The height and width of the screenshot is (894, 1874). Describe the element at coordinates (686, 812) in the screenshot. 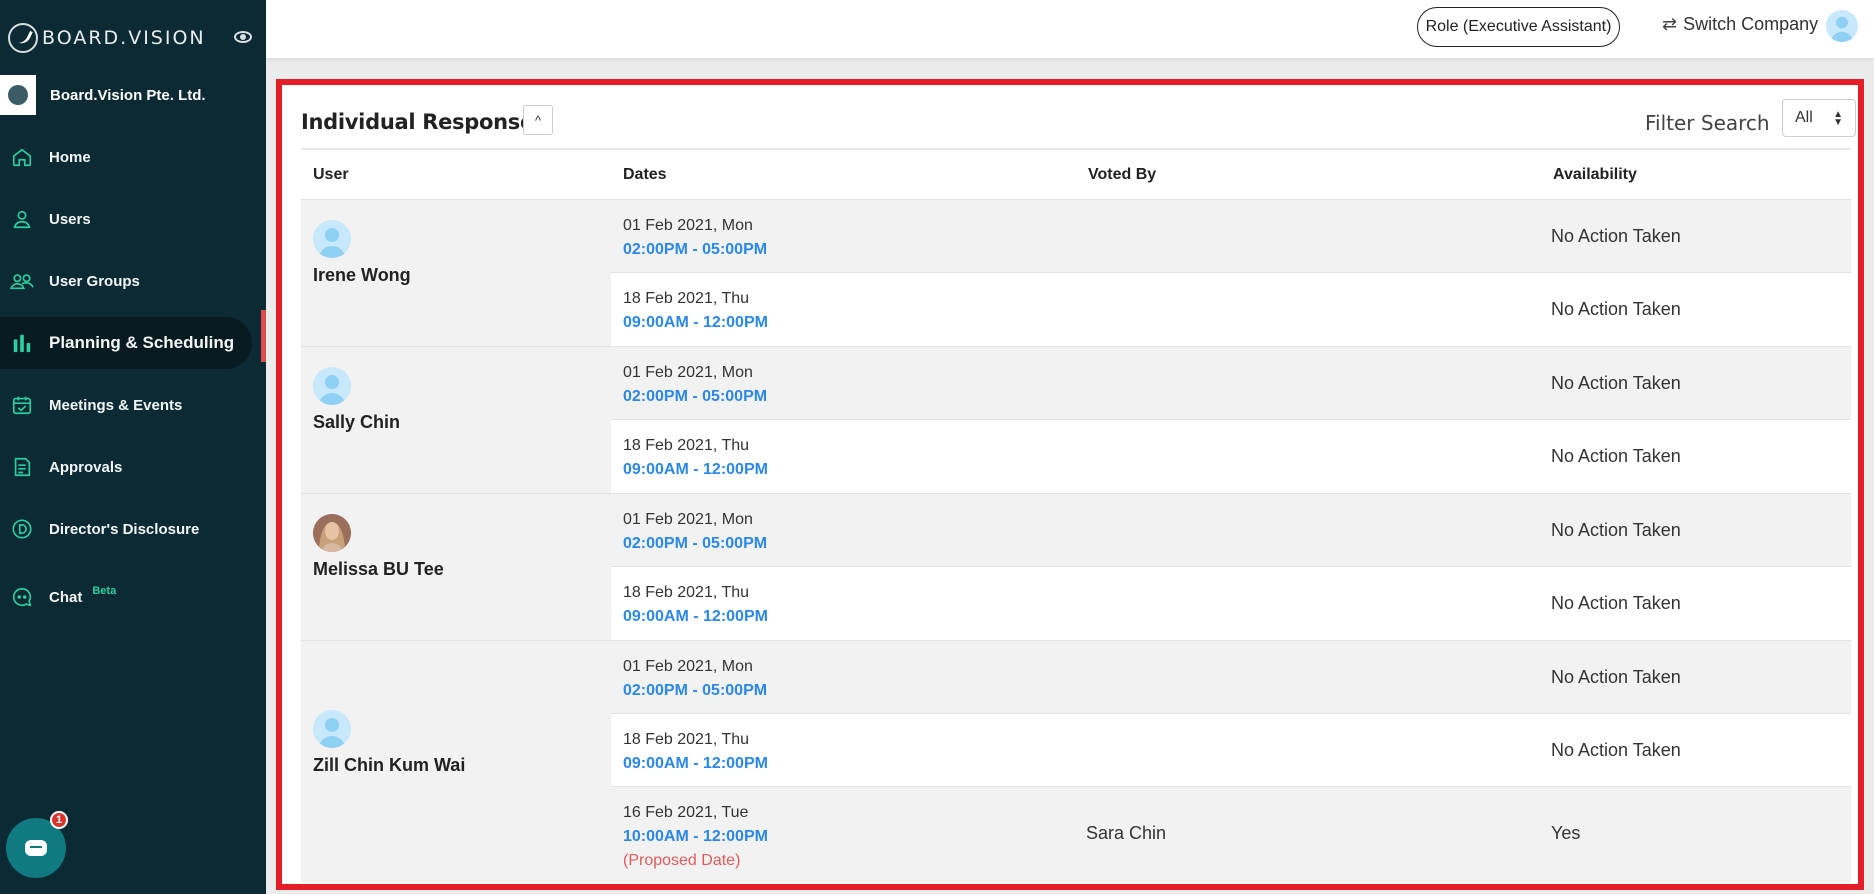

I see `date-label: 16 Feb 2021, Tue` at that location.